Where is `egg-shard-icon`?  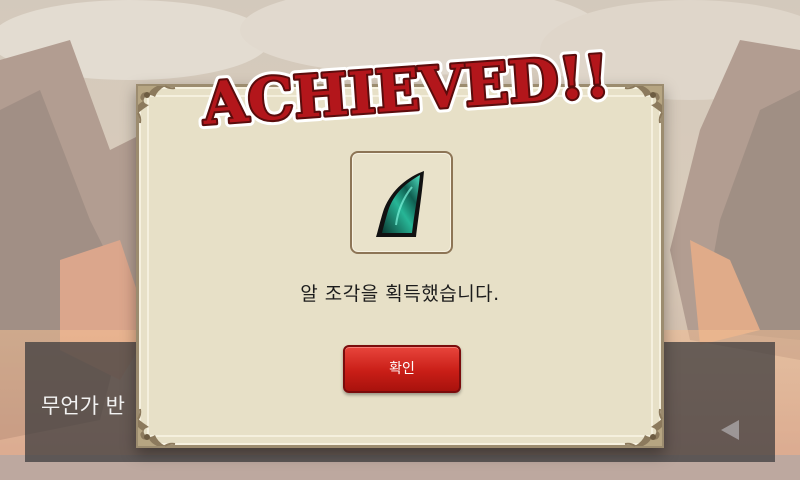 egg-shard-icon is located at coordinates (400, 204).